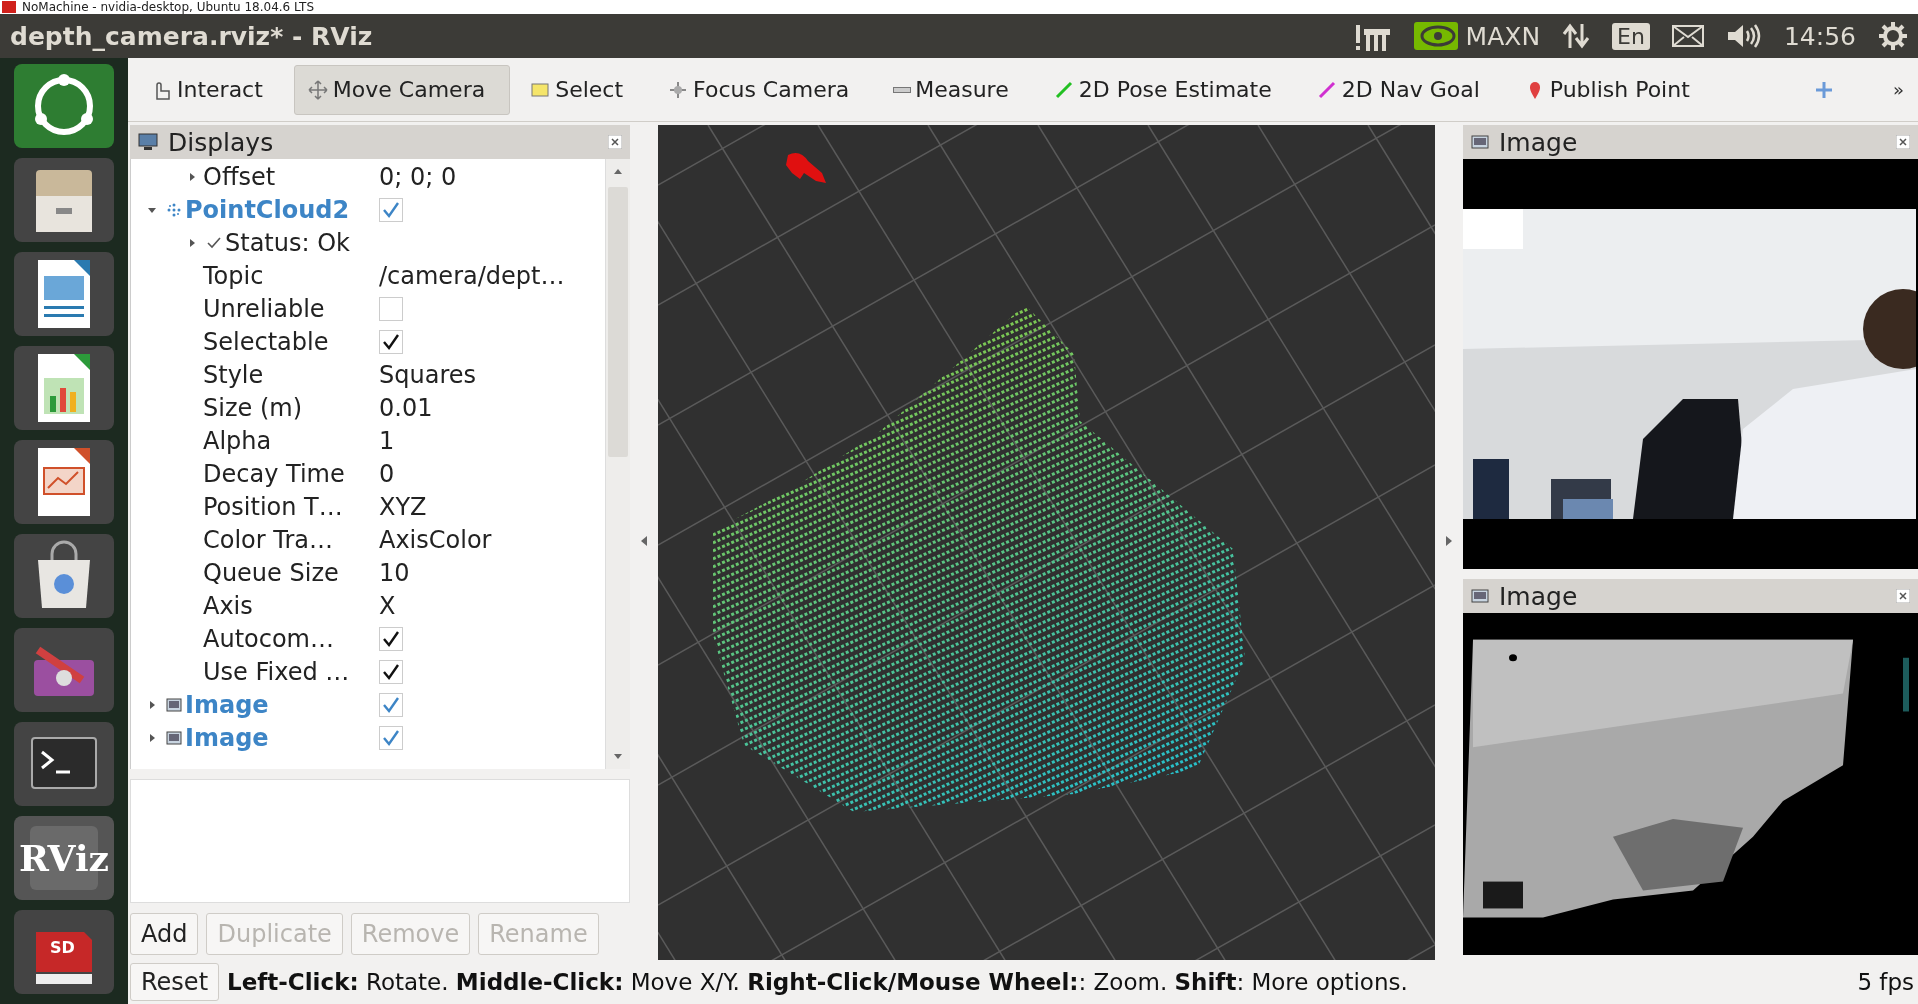 The image size is (1918, 1004). I want to click on property-name: Axis, so click(228, 605).